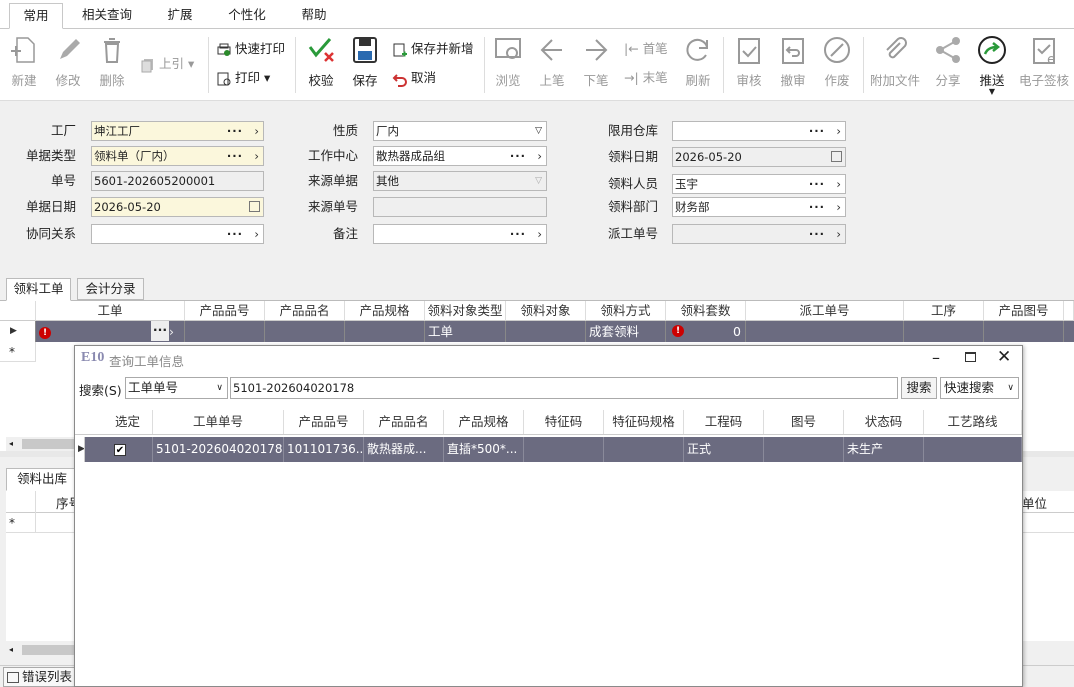 This screenshot has width=1074, height=687. I want to click on browse-button: 浏览, so click(508, 63).